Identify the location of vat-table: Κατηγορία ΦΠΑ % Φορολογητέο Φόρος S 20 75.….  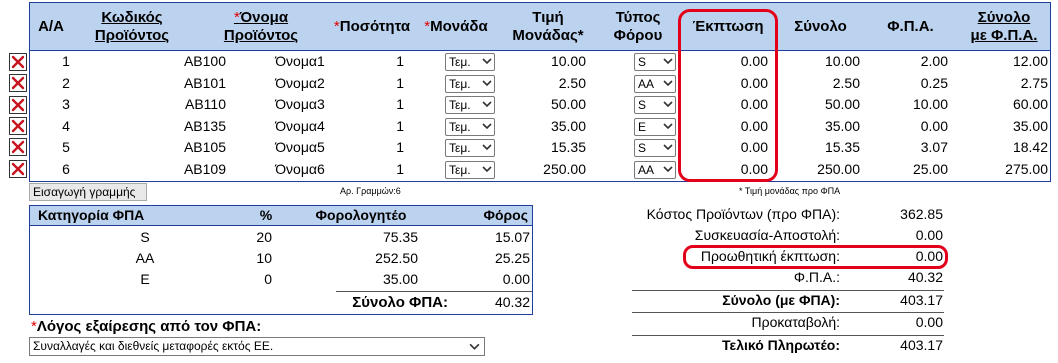
(281, 260).